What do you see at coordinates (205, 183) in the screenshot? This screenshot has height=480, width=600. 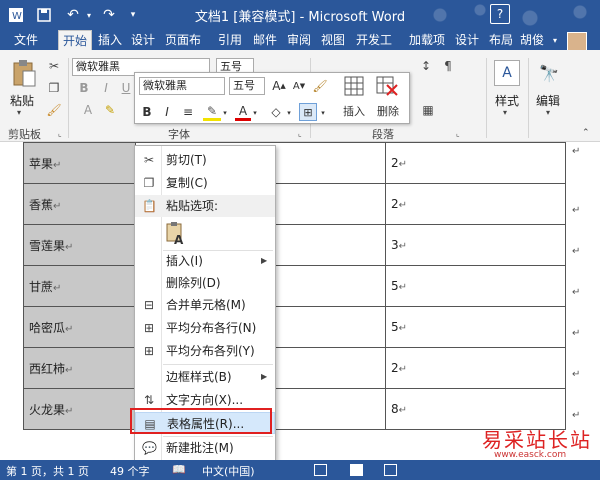 I see `menu-item-copy: ❐ 复制(C)` at bounding box center [205, 183].